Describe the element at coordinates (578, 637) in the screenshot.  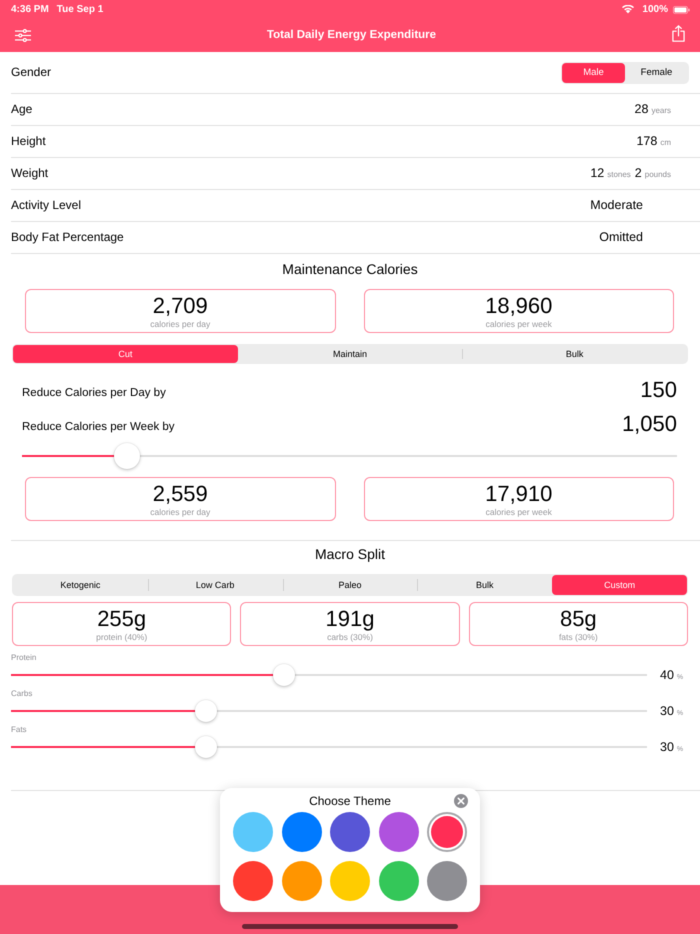
I see `macro-caption: fats (30%)` at that location.